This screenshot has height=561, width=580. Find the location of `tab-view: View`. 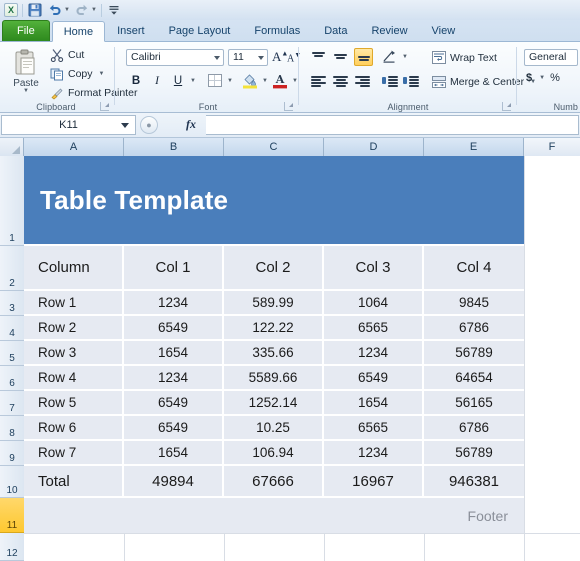

tab-view: View is located at coordinates (444, 30).